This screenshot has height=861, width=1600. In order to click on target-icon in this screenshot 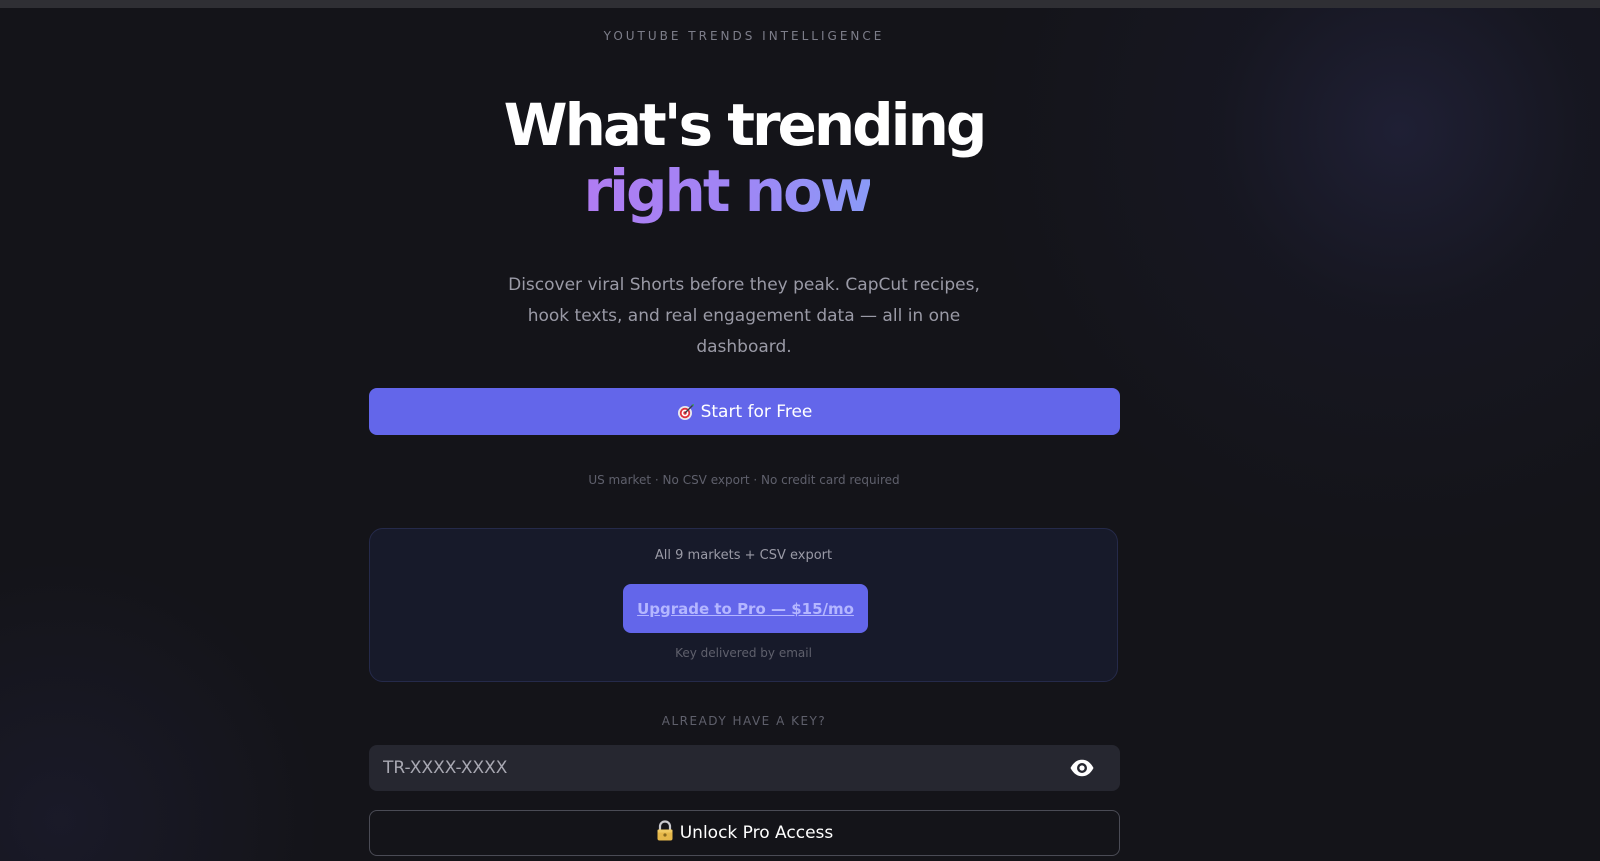, I will do `click(686, 412)`.